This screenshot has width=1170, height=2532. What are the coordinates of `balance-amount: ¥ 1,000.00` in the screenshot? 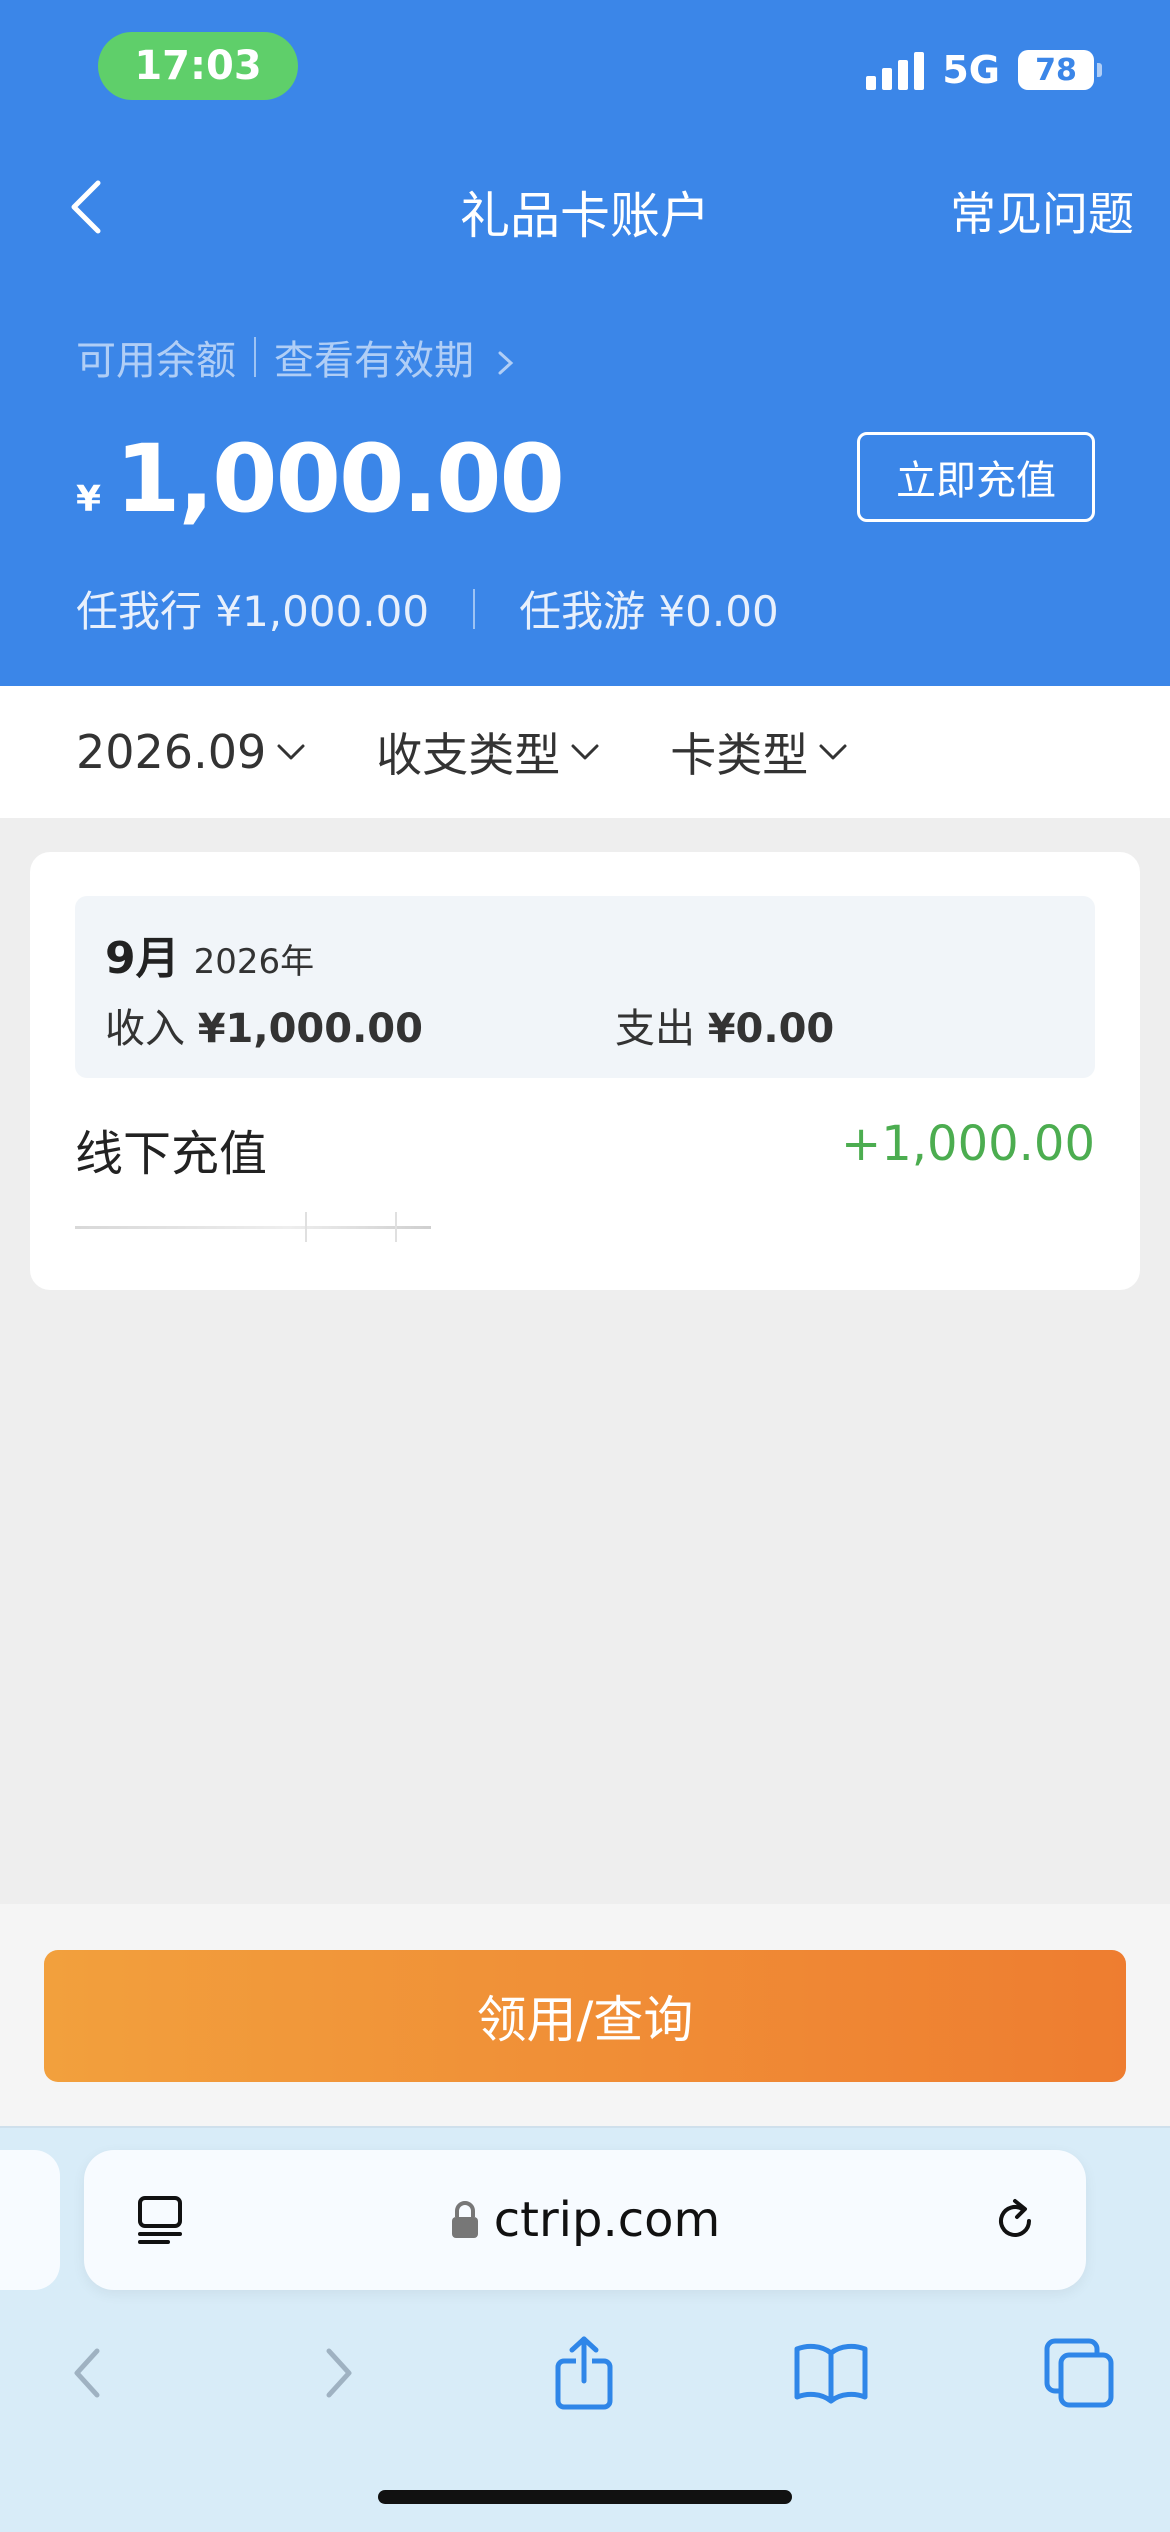 It's located at (320, 479).